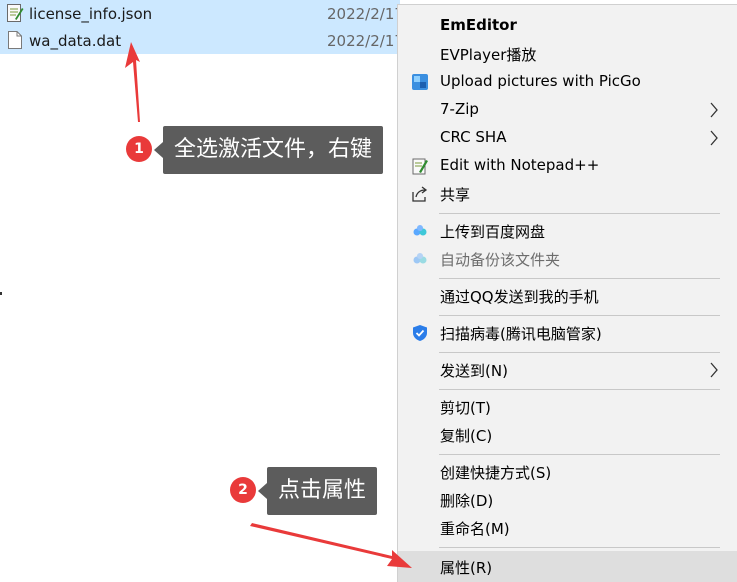 The height and width of the screenshot is (582, 737). What do you see at coordinates (317, 491) in the screenshot?
I see `annotation-callout-2: 点击属性` at bounding box center [317, 491].